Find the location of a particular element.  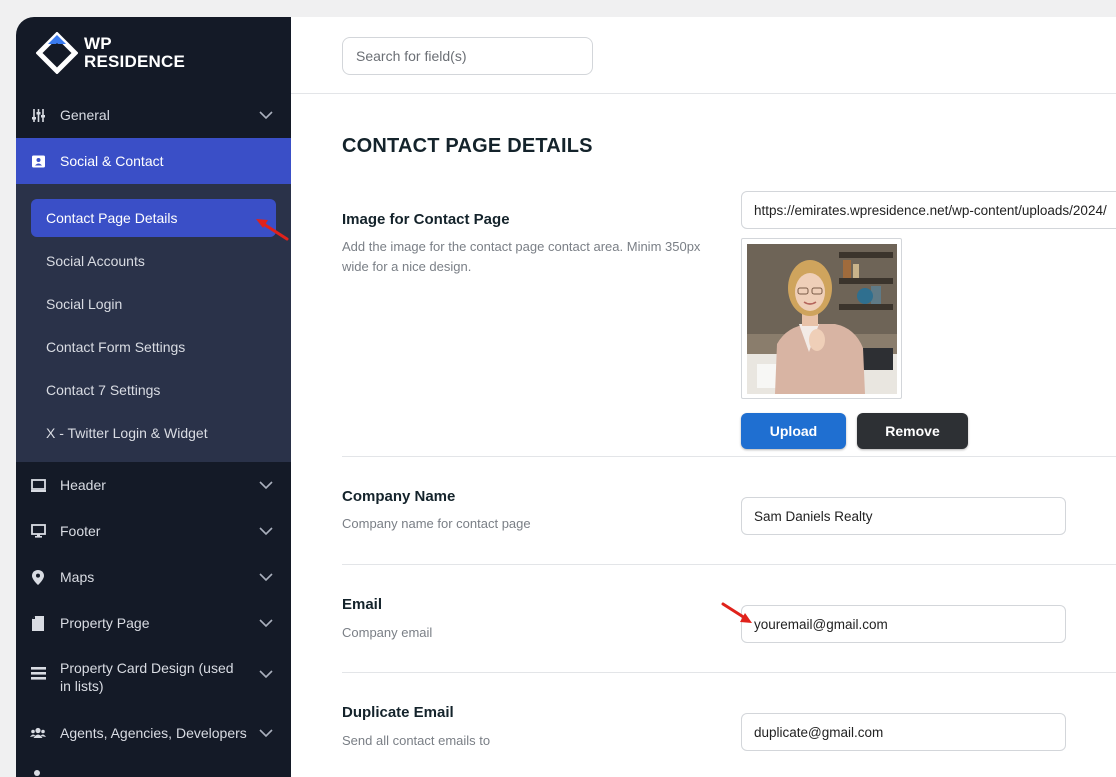

sidebar-item-label: General is located at coordinates (85, 115).